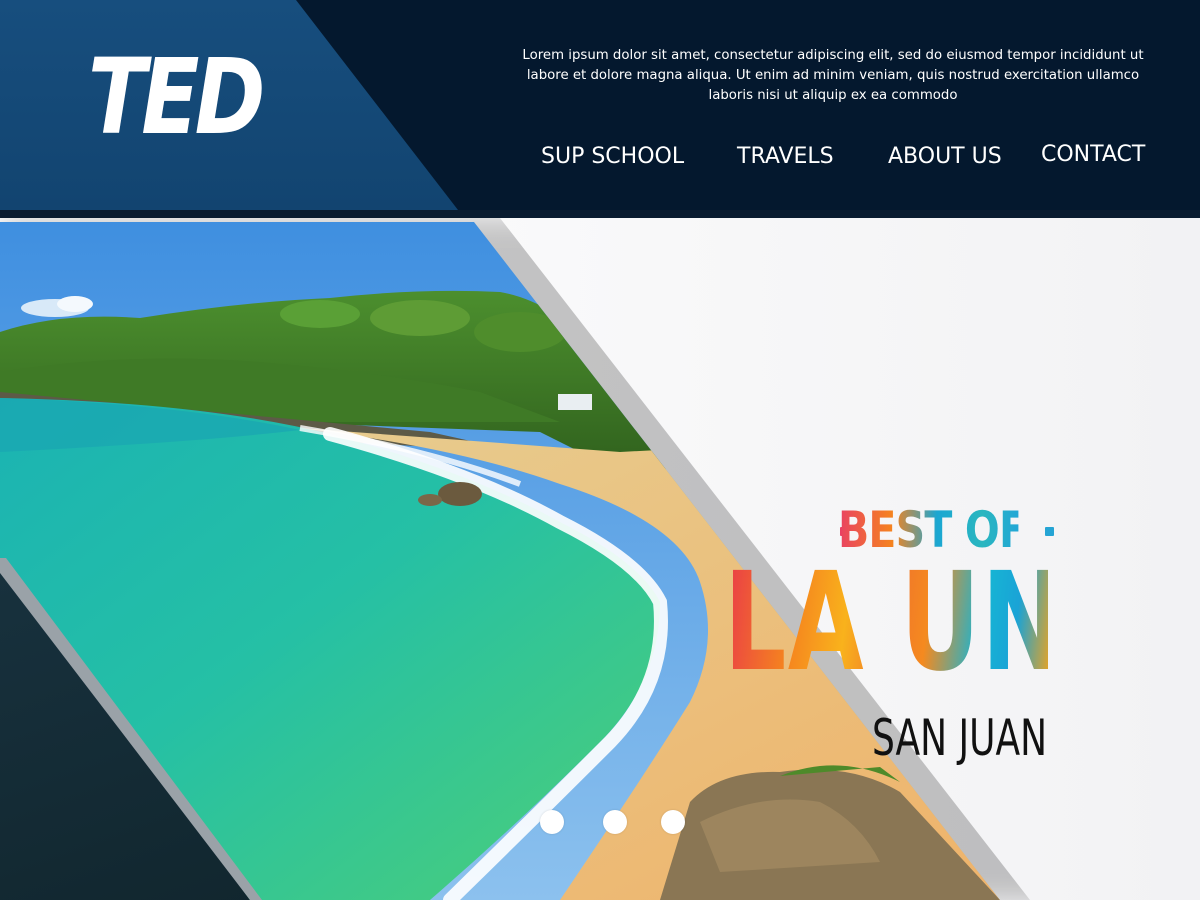 The width and height of the screenshot is (1200, 900). Describe the element at coordinates (600, 214) in the screenshot. I see `header-divider` at that location.